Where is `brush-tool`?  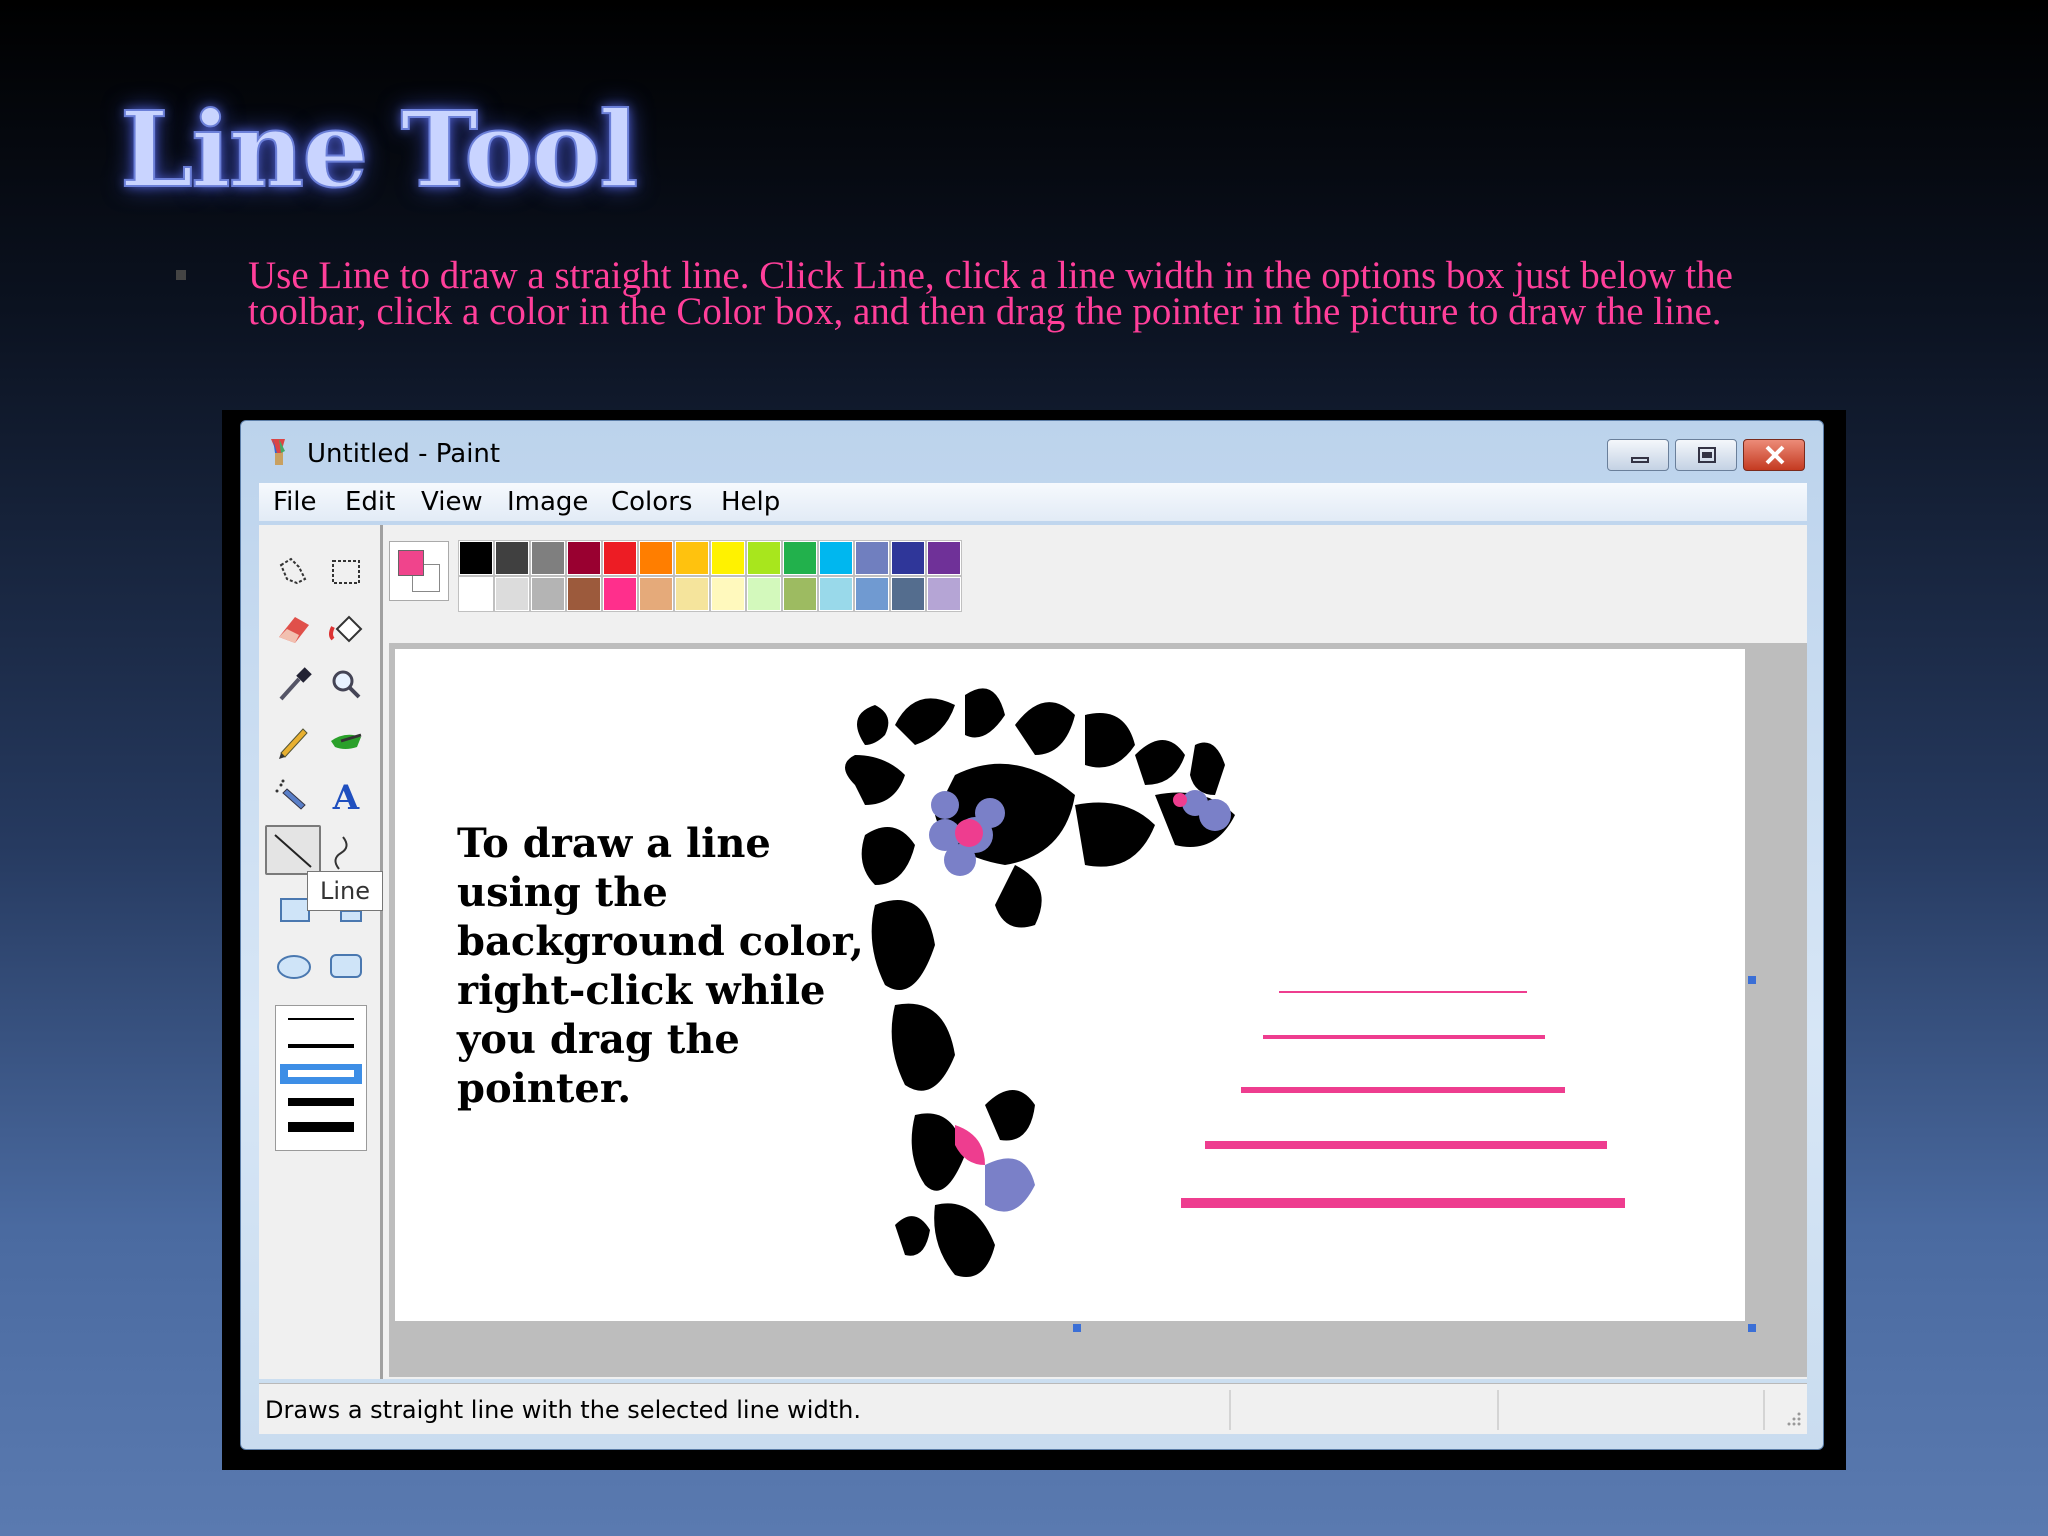 brush-tool is located at coordinates (346, 740).